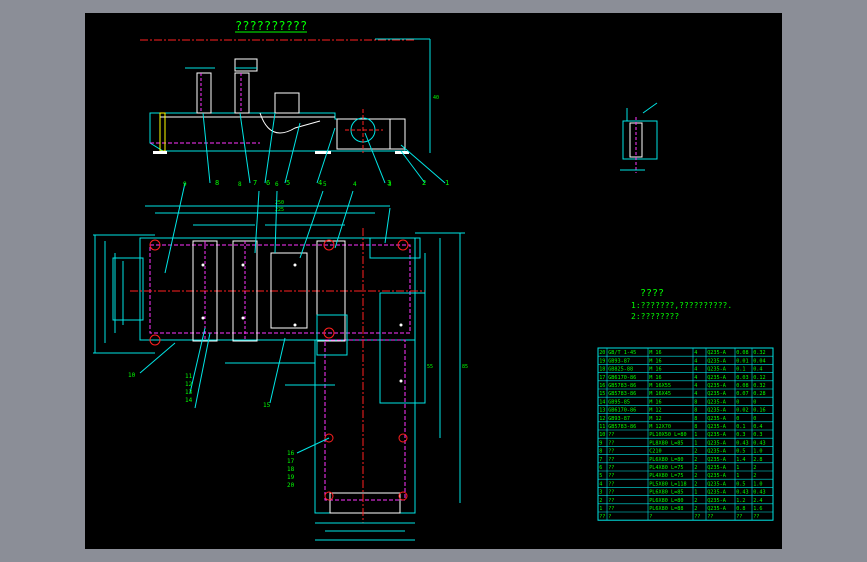 This screenshot has width=867, height=562. Describe the element at coordinates (666, 501) in the screenshot. I see `bom-cell: PL6X80 L=80` at that location.